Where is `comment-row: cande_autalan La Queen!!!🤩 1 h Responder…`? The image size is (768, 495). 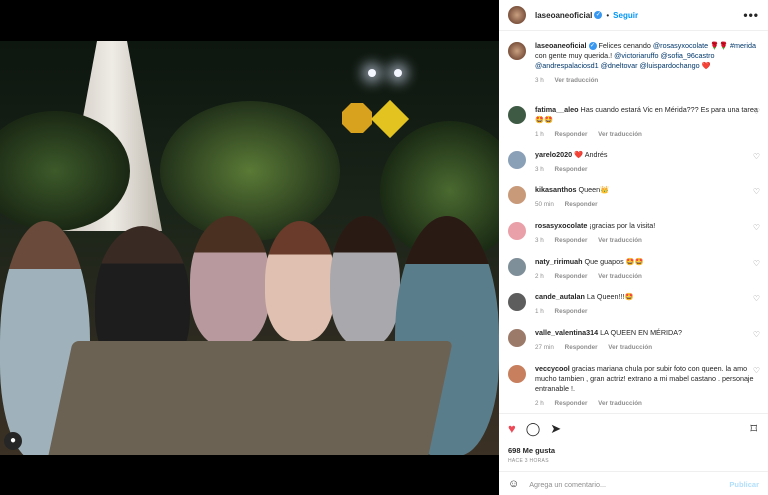
comment-row: cande_autalan La Queen!!!🤩 1 h Responder… is located at coordinates (633, 304).